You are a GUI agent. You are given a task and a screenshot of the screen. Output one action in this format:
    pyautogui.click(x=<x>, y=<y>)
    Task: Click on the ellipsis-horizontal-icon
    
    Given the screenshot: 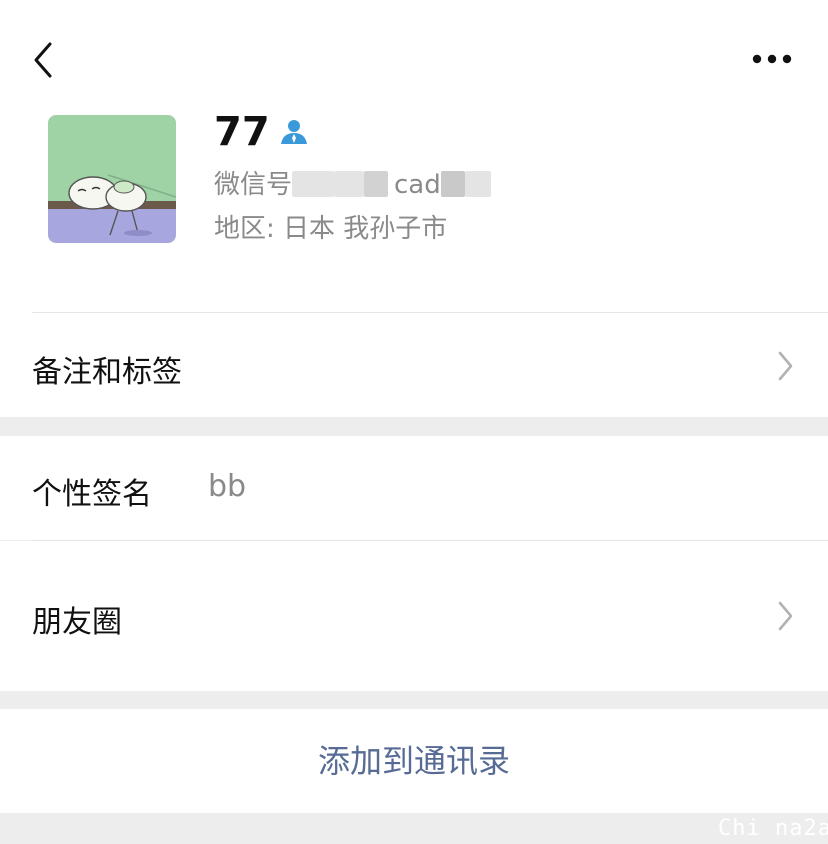 What is the action you would take?
    pyautogui.click(x=772, y=59)
    